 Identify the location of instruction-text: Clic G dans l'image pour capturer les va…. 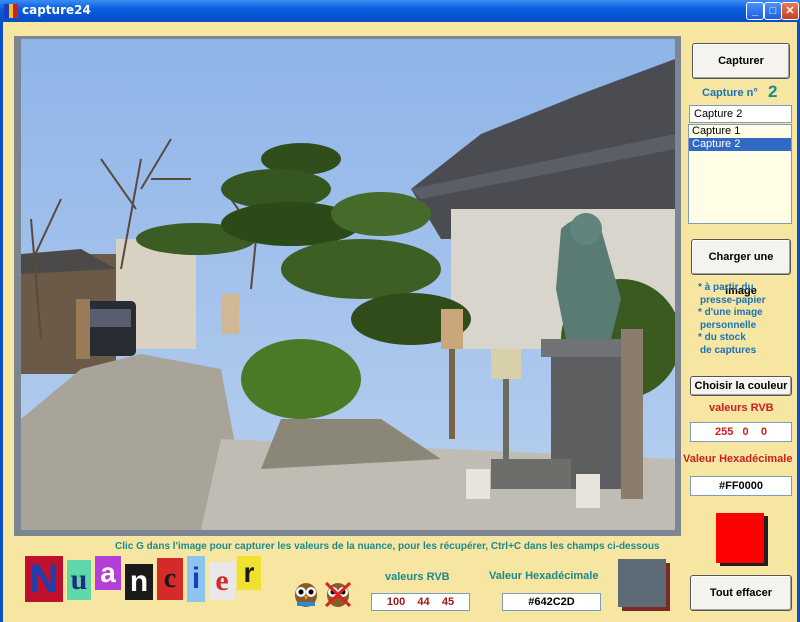
(387, 546).